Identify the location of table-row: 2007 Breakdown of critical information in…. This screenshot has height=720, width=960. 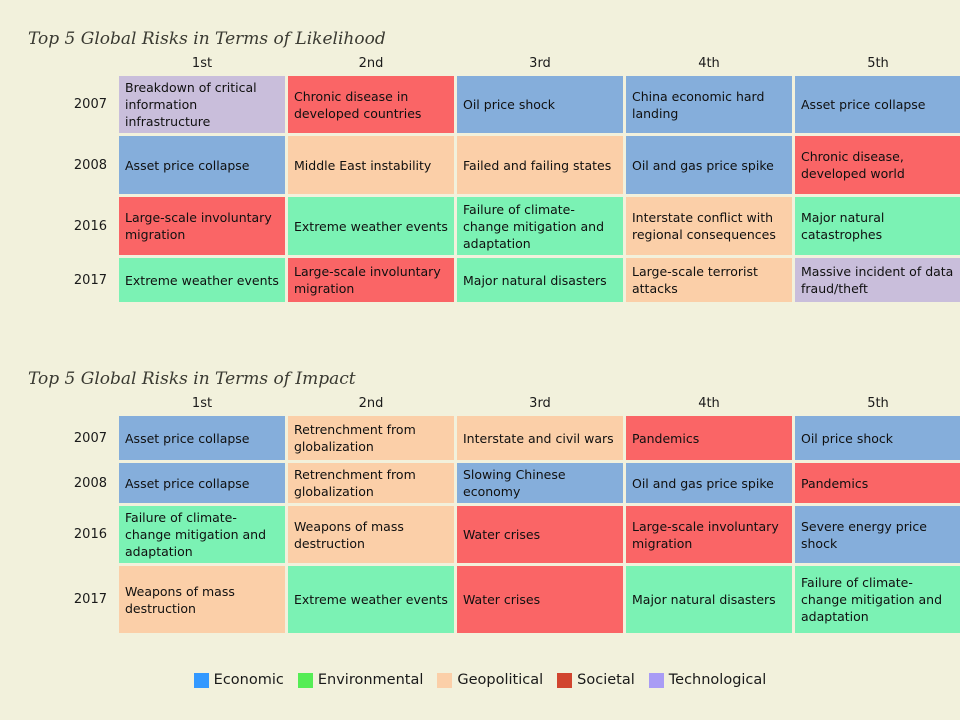
(511, 104).